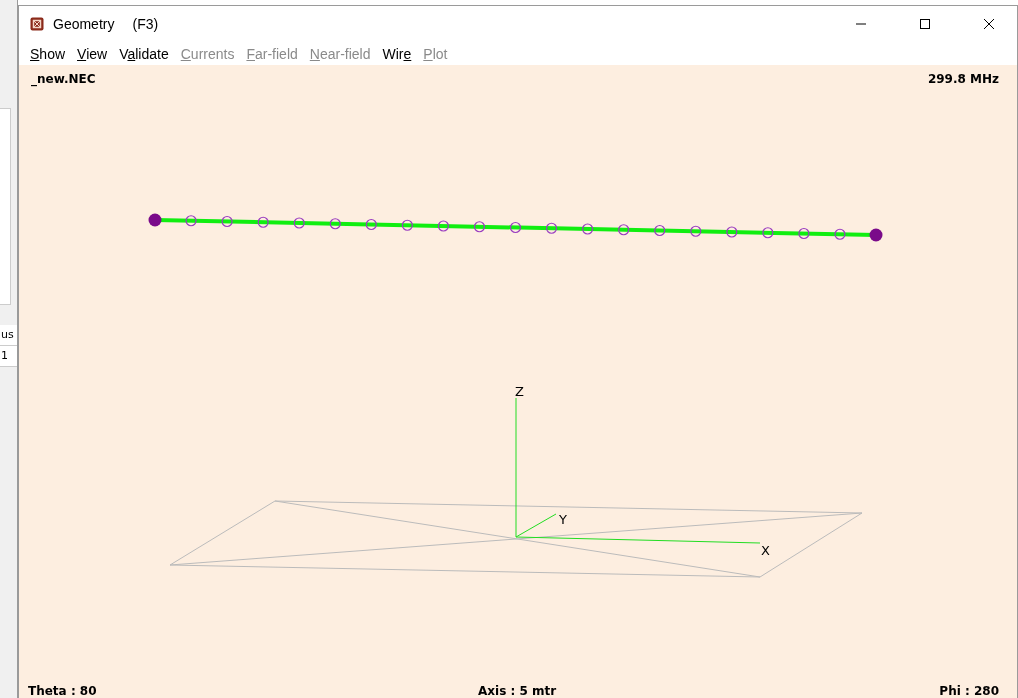  What do you see at coordinates (563, 519) in the screenshot?
I see `axis-label: Y` at bounding box center [563, 519].